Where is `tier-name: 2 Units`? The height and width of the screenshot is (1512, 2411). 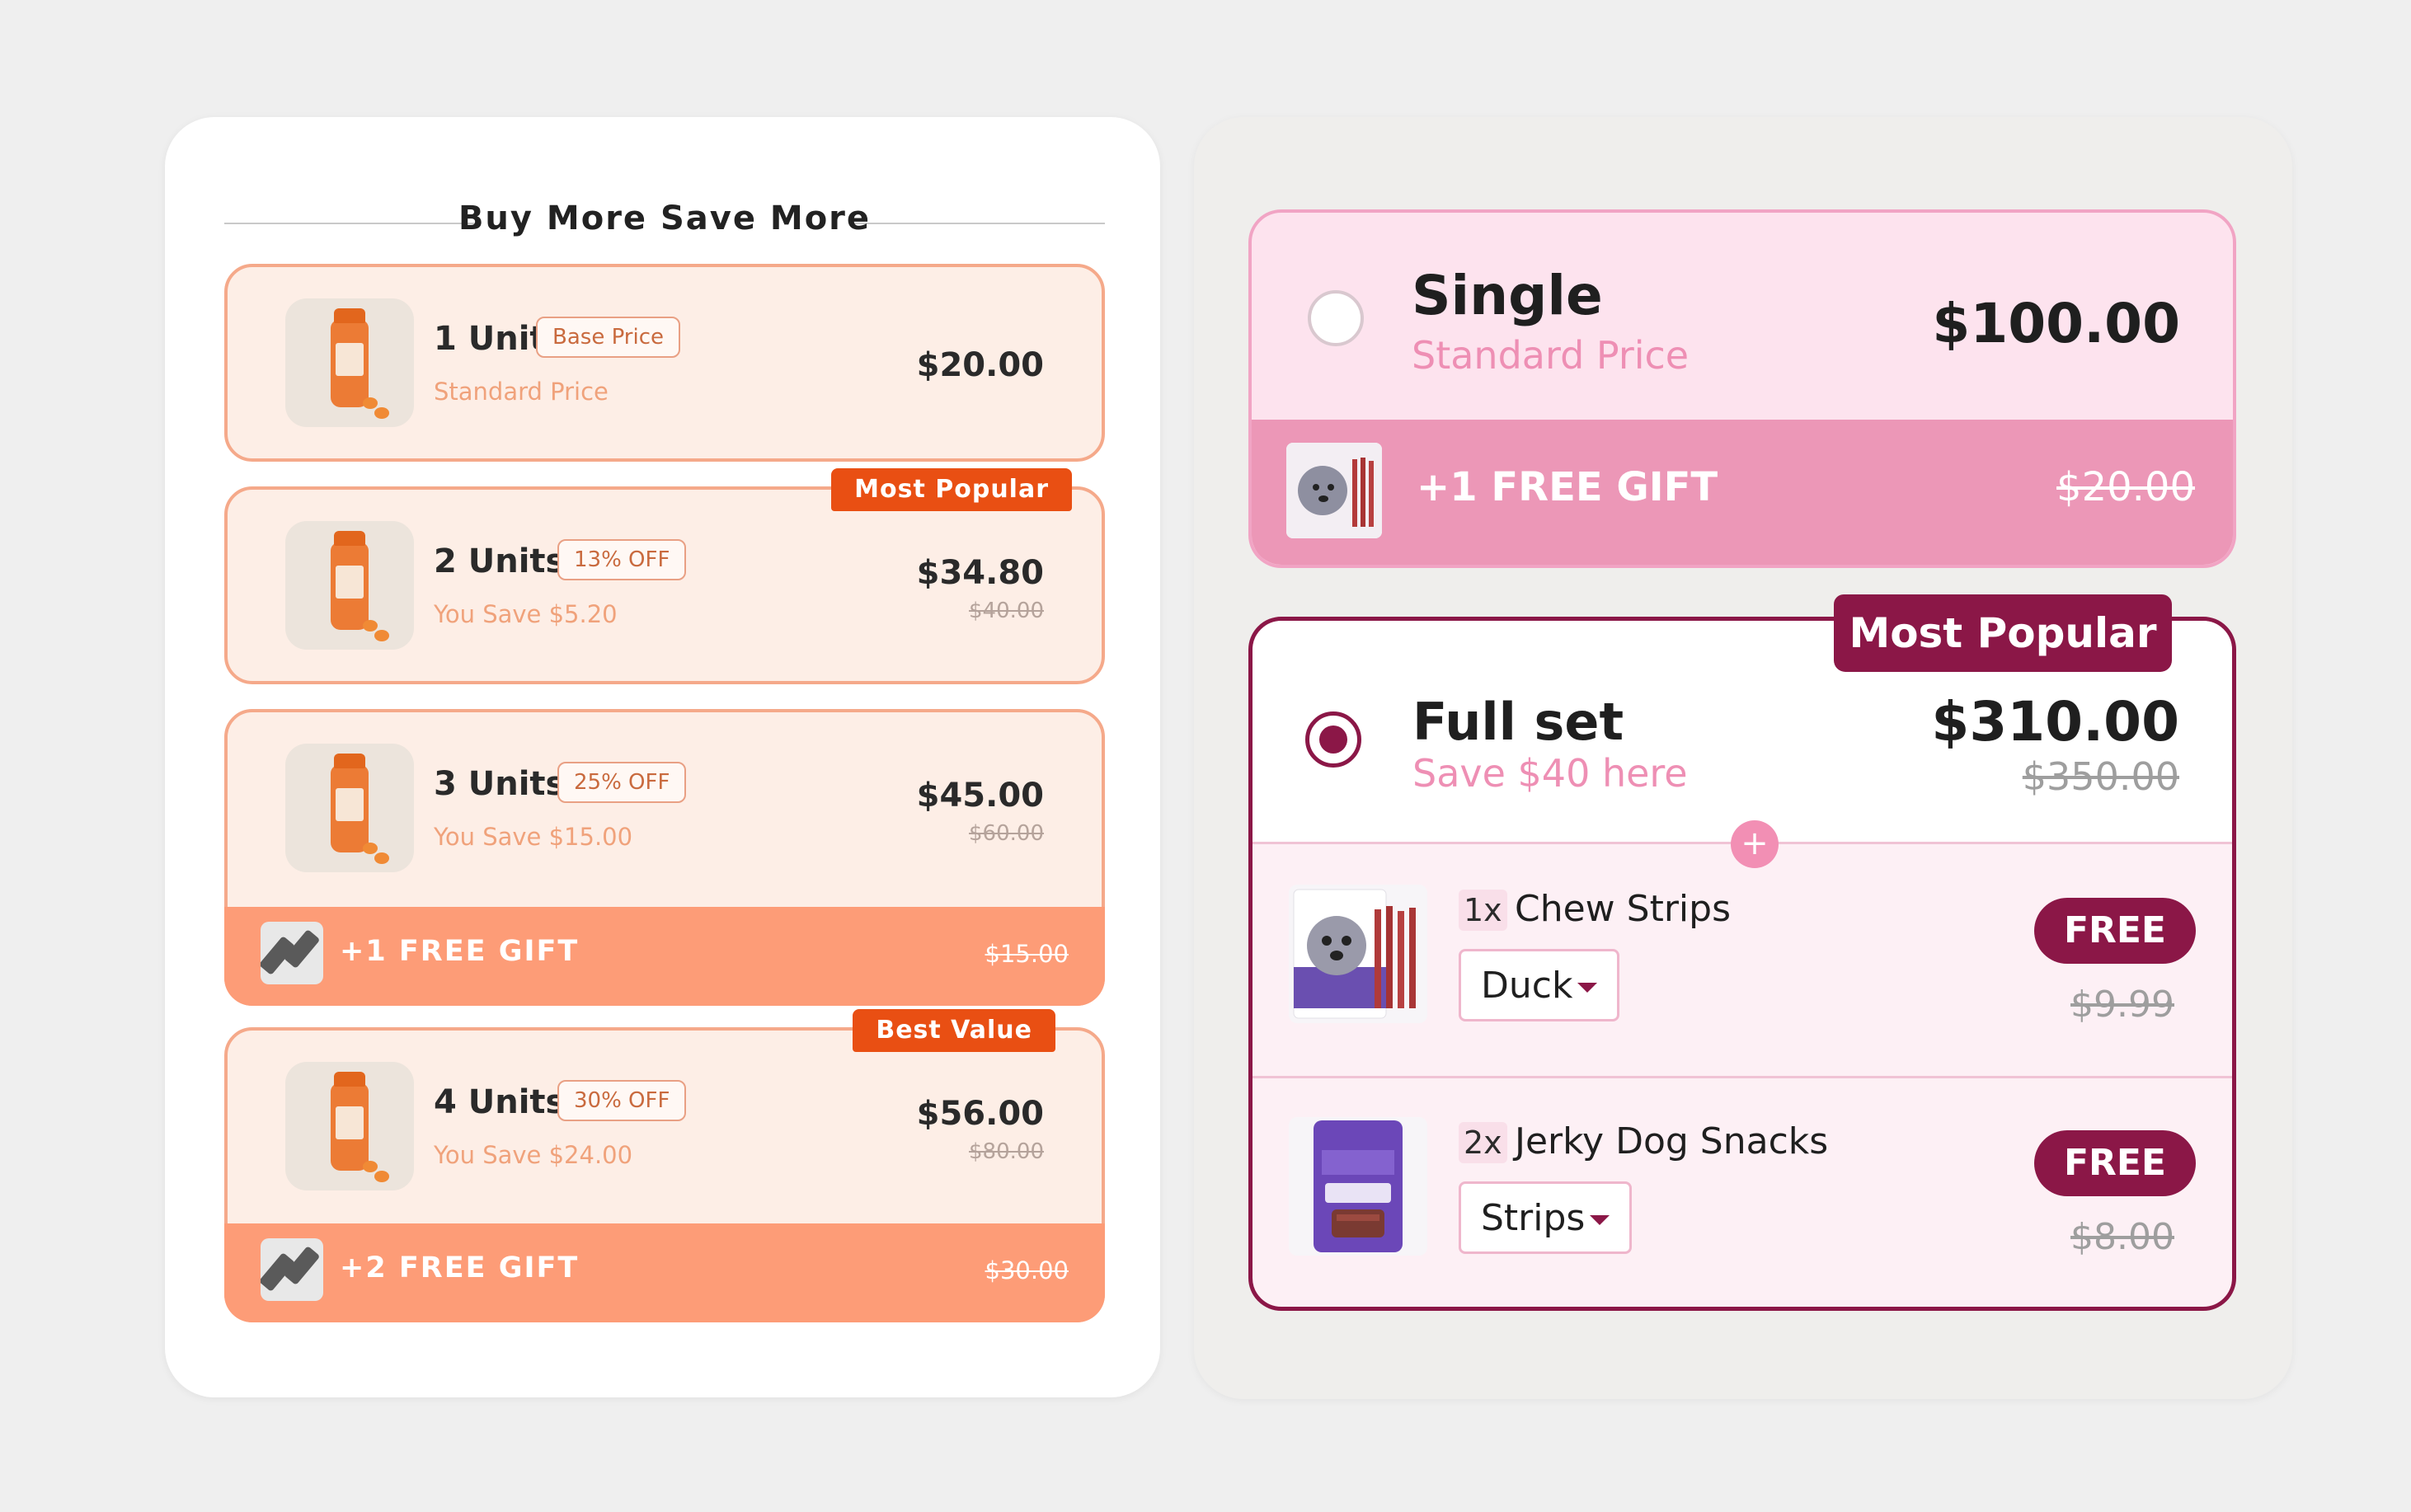 tier-name: 2 Units is located at coordinates (500, 561).